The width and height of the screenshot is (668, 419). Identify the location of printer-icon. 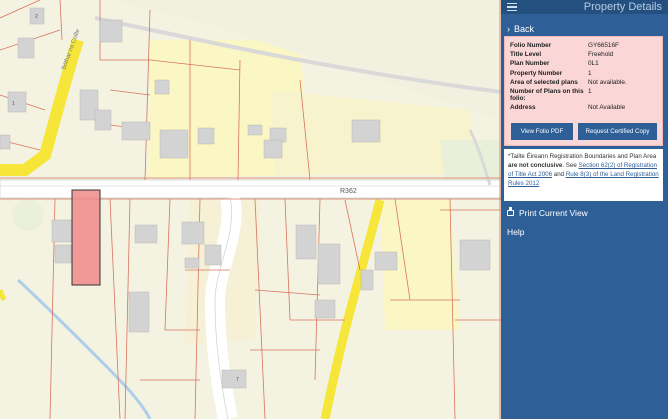
(510, 211).